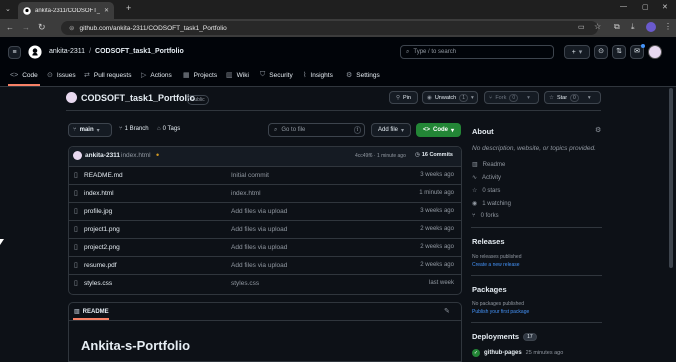 This screenshot has height=362, width=676. Describe the element at coordinates (486, 178) in the screenshot. I see `activity-link: ∿ Activity` at that location.